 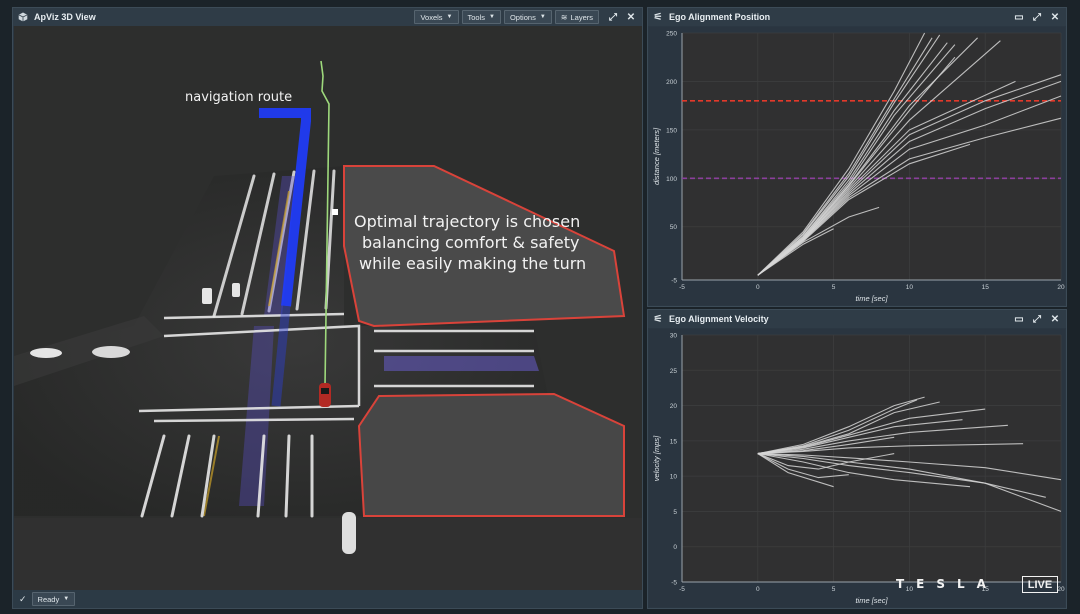 What do you see at coordinates (581, 17) in the screenshot?
I see `layers-label: Layers` at bounding box center [581, 17].